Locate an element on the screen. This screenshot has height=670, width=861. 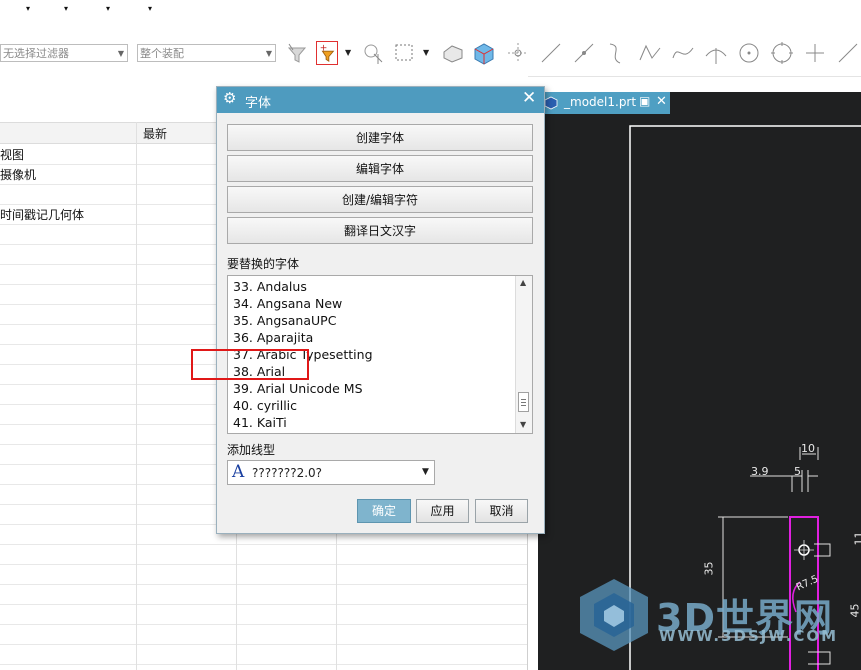
dim-10: 10 is located at coordinates (808, 448).